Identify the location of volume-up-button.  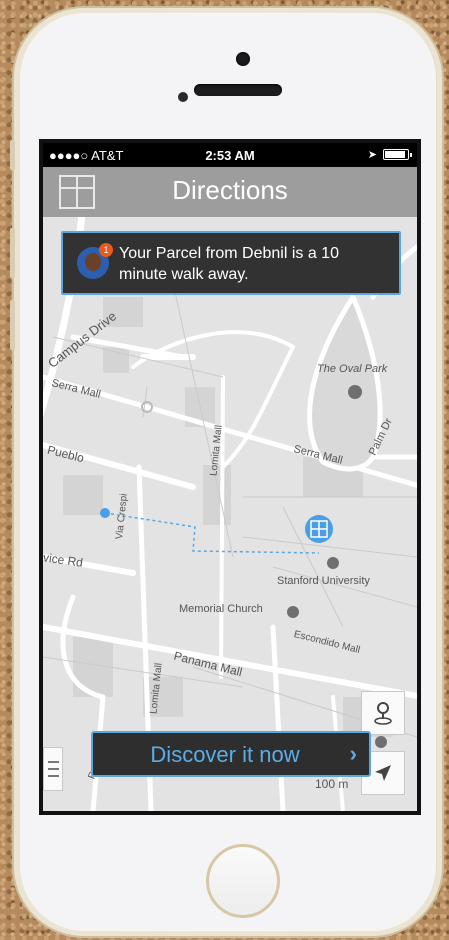
(12, 253).